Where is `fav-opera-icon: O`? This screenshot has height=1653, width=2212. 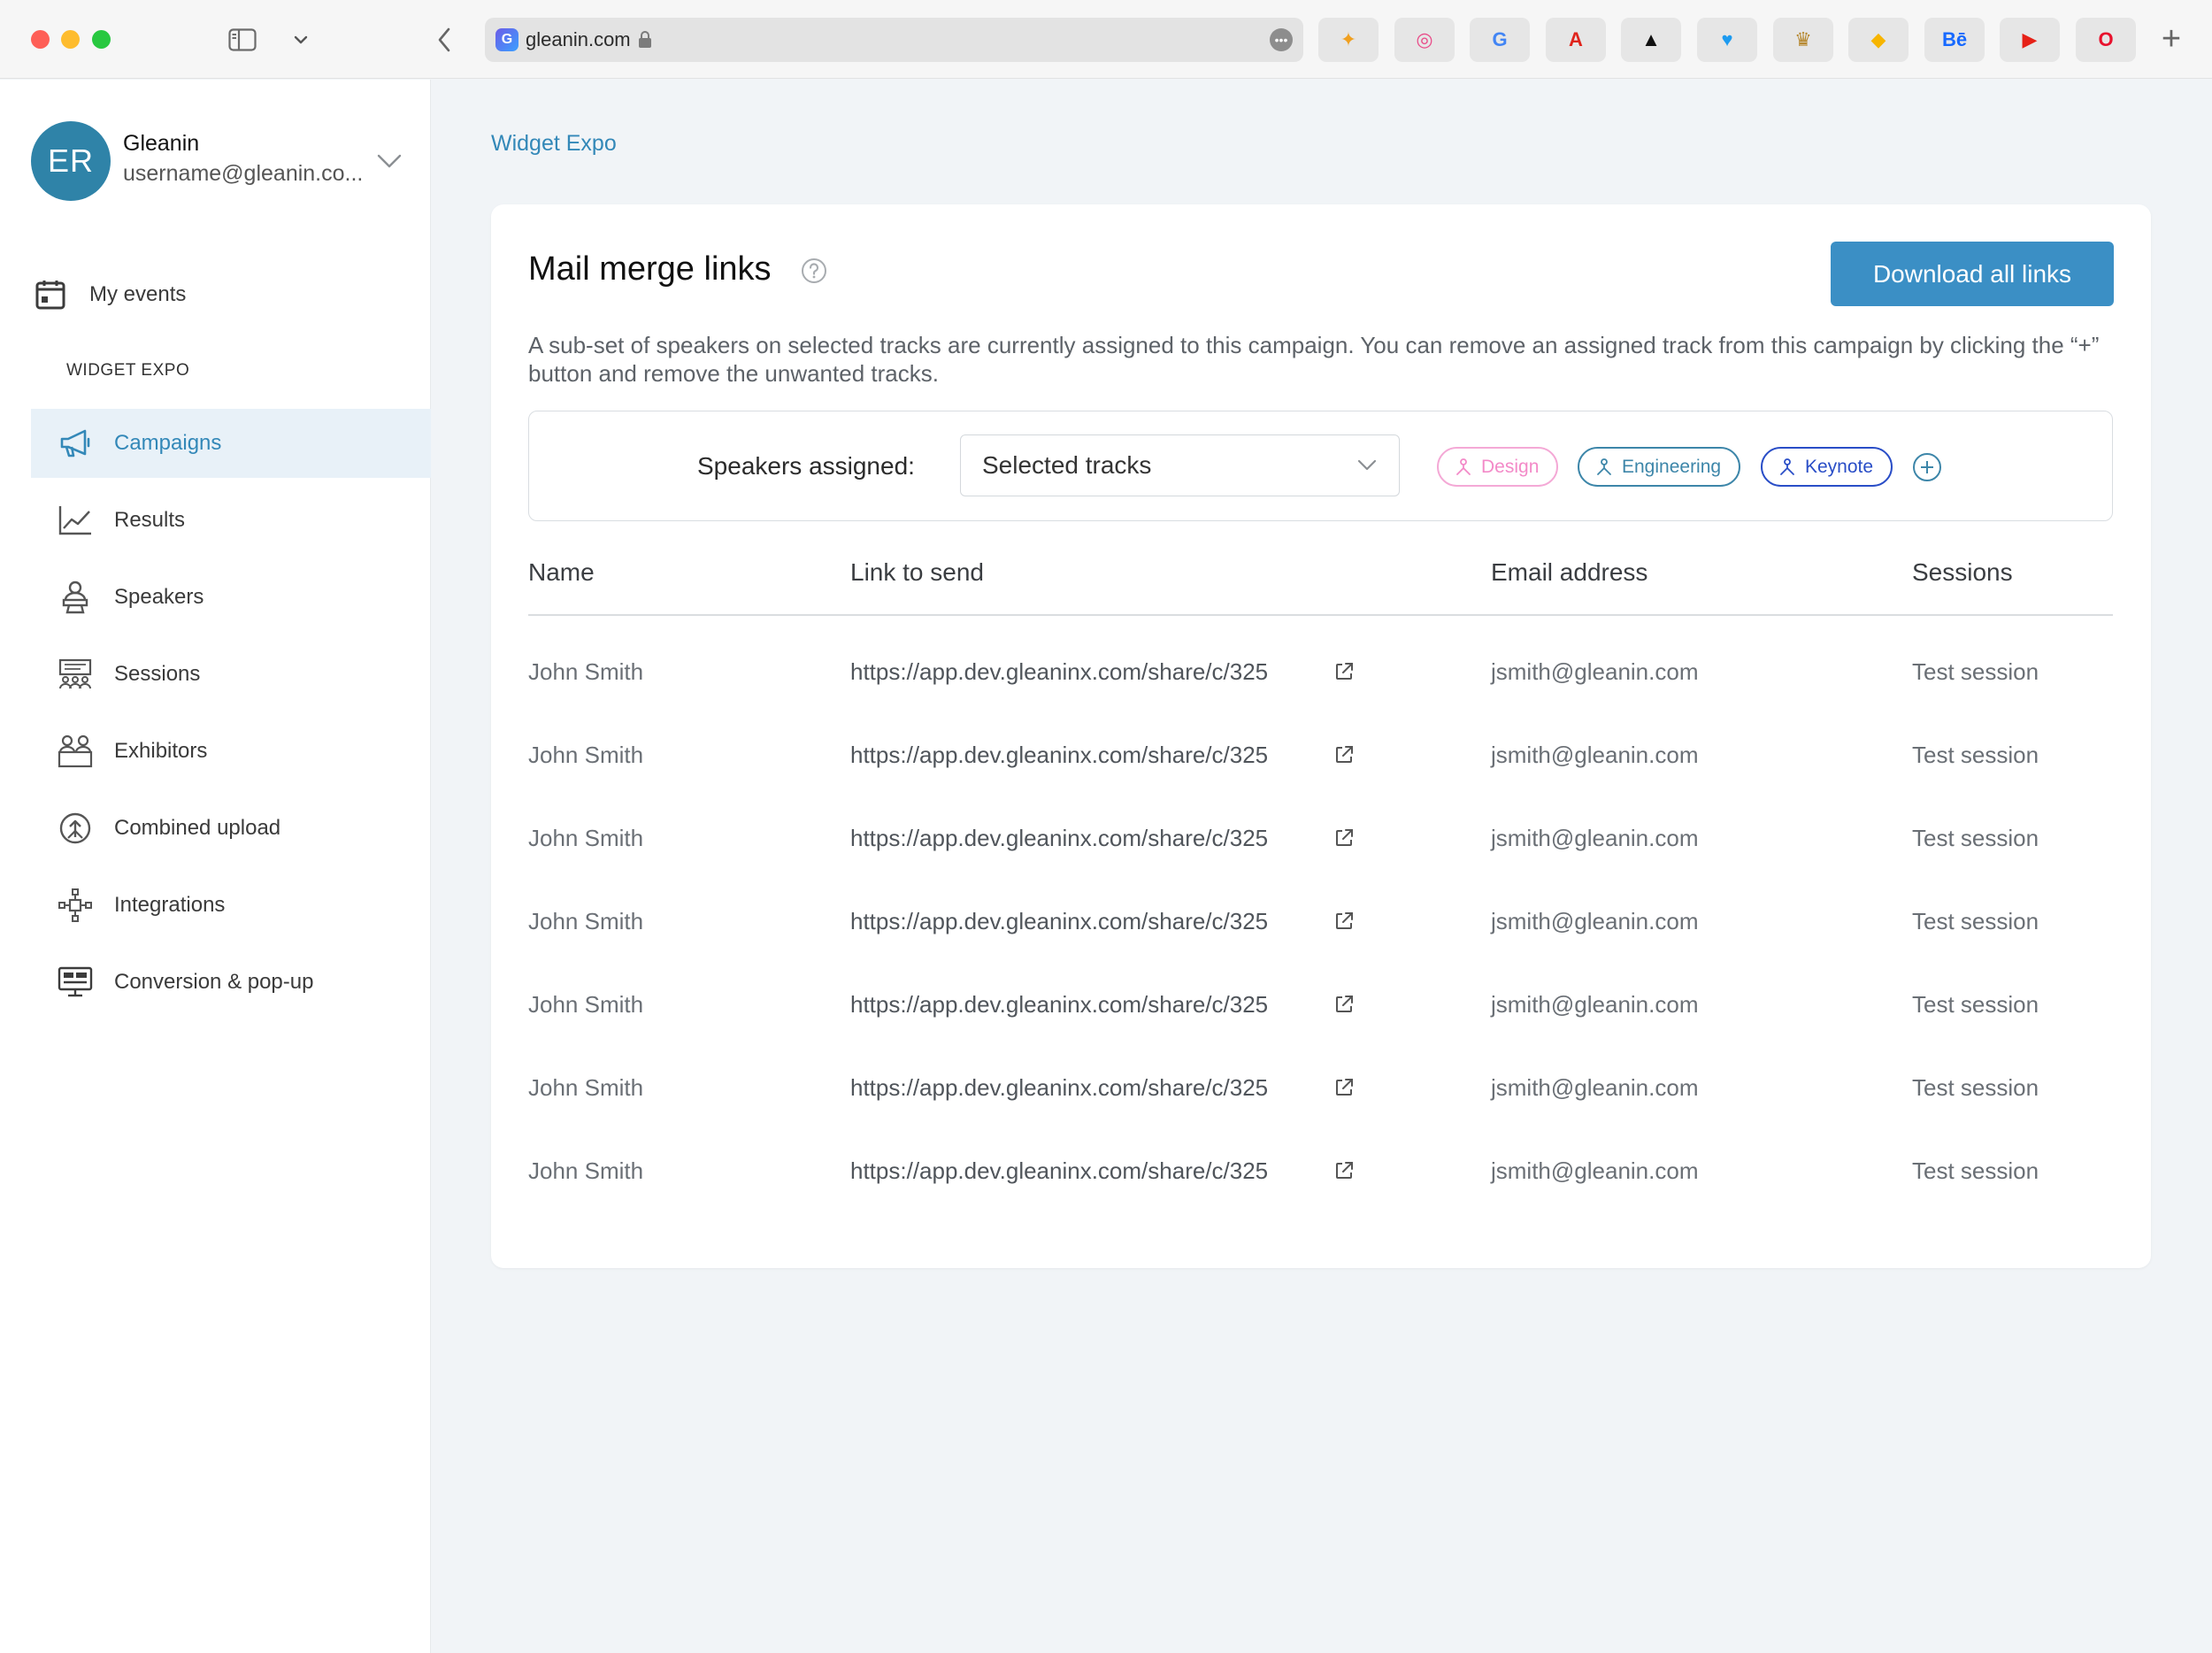 fav-opera-icon: O is located at coordinates (2106, 40).